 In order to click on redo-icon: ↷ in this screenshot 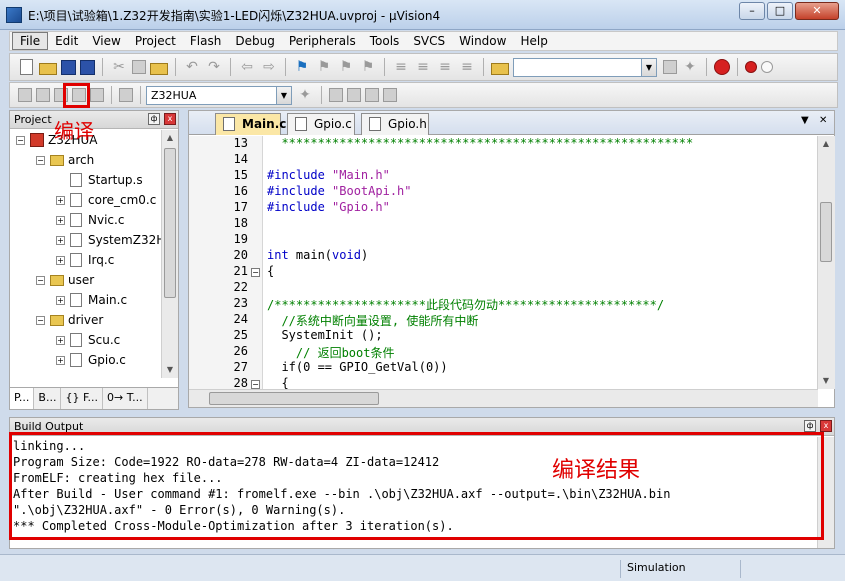, I will do `click(214, 67)`.